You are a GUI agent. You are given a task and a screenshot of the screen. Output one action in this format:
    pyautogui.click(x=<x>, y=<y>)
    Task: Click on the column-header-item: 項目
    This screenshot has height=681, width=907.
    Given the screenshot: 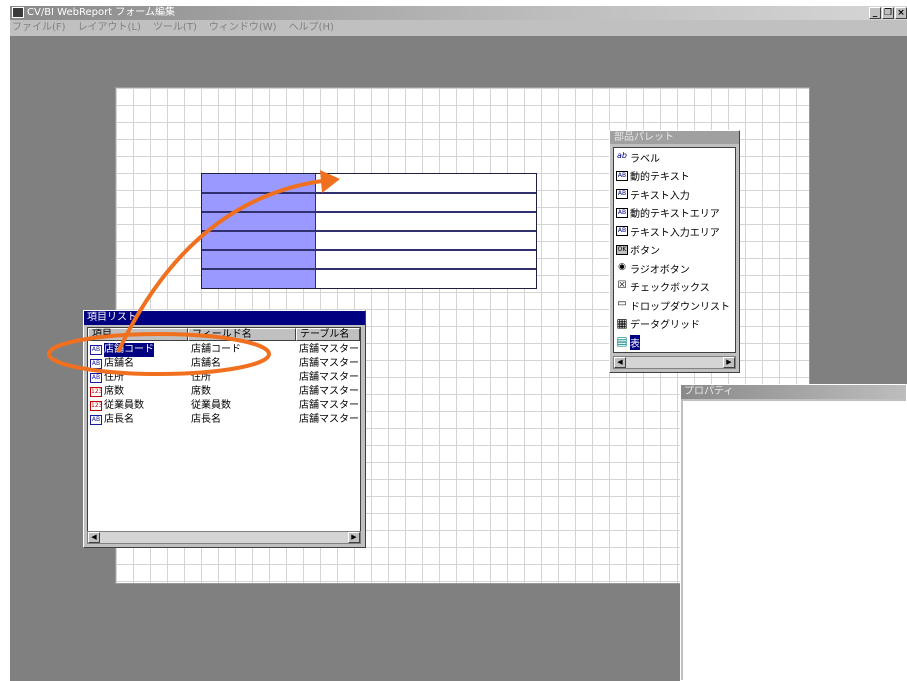 What is the action you would take?
    pyautogui.click(x=138, y=334)
    